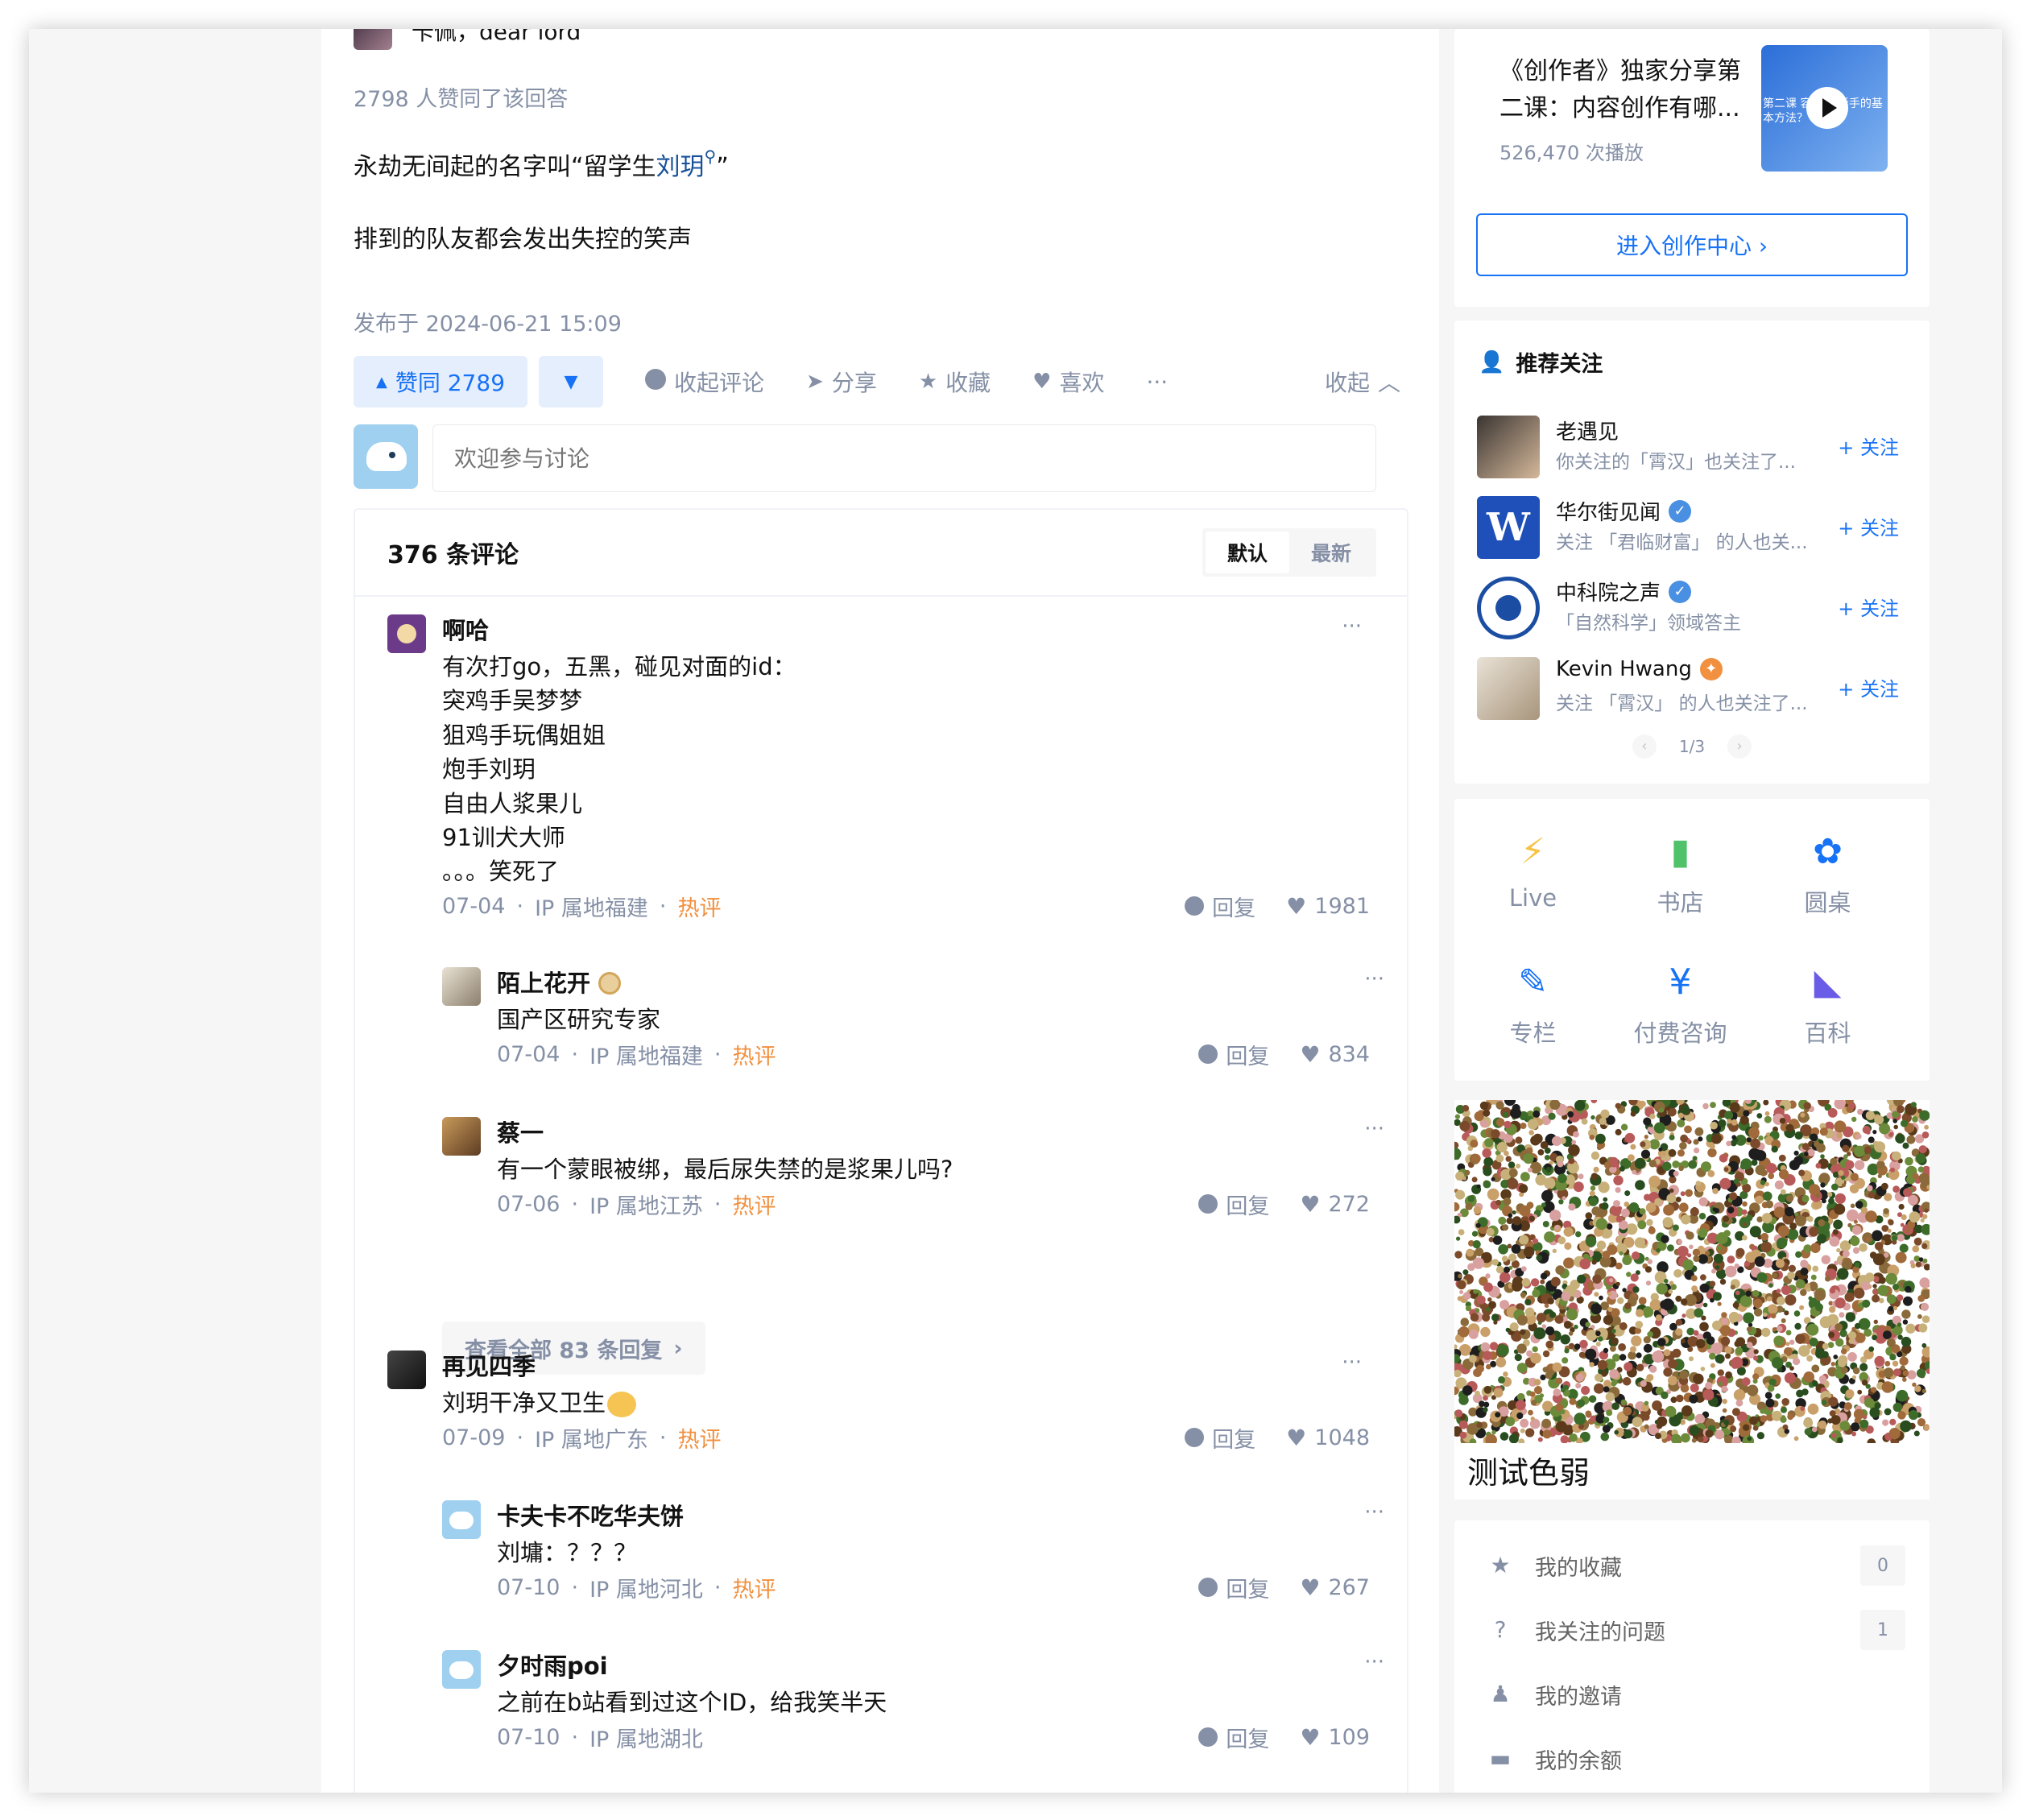  I want to click on ad-caption: 测试色弱, so click(1528, 1470).